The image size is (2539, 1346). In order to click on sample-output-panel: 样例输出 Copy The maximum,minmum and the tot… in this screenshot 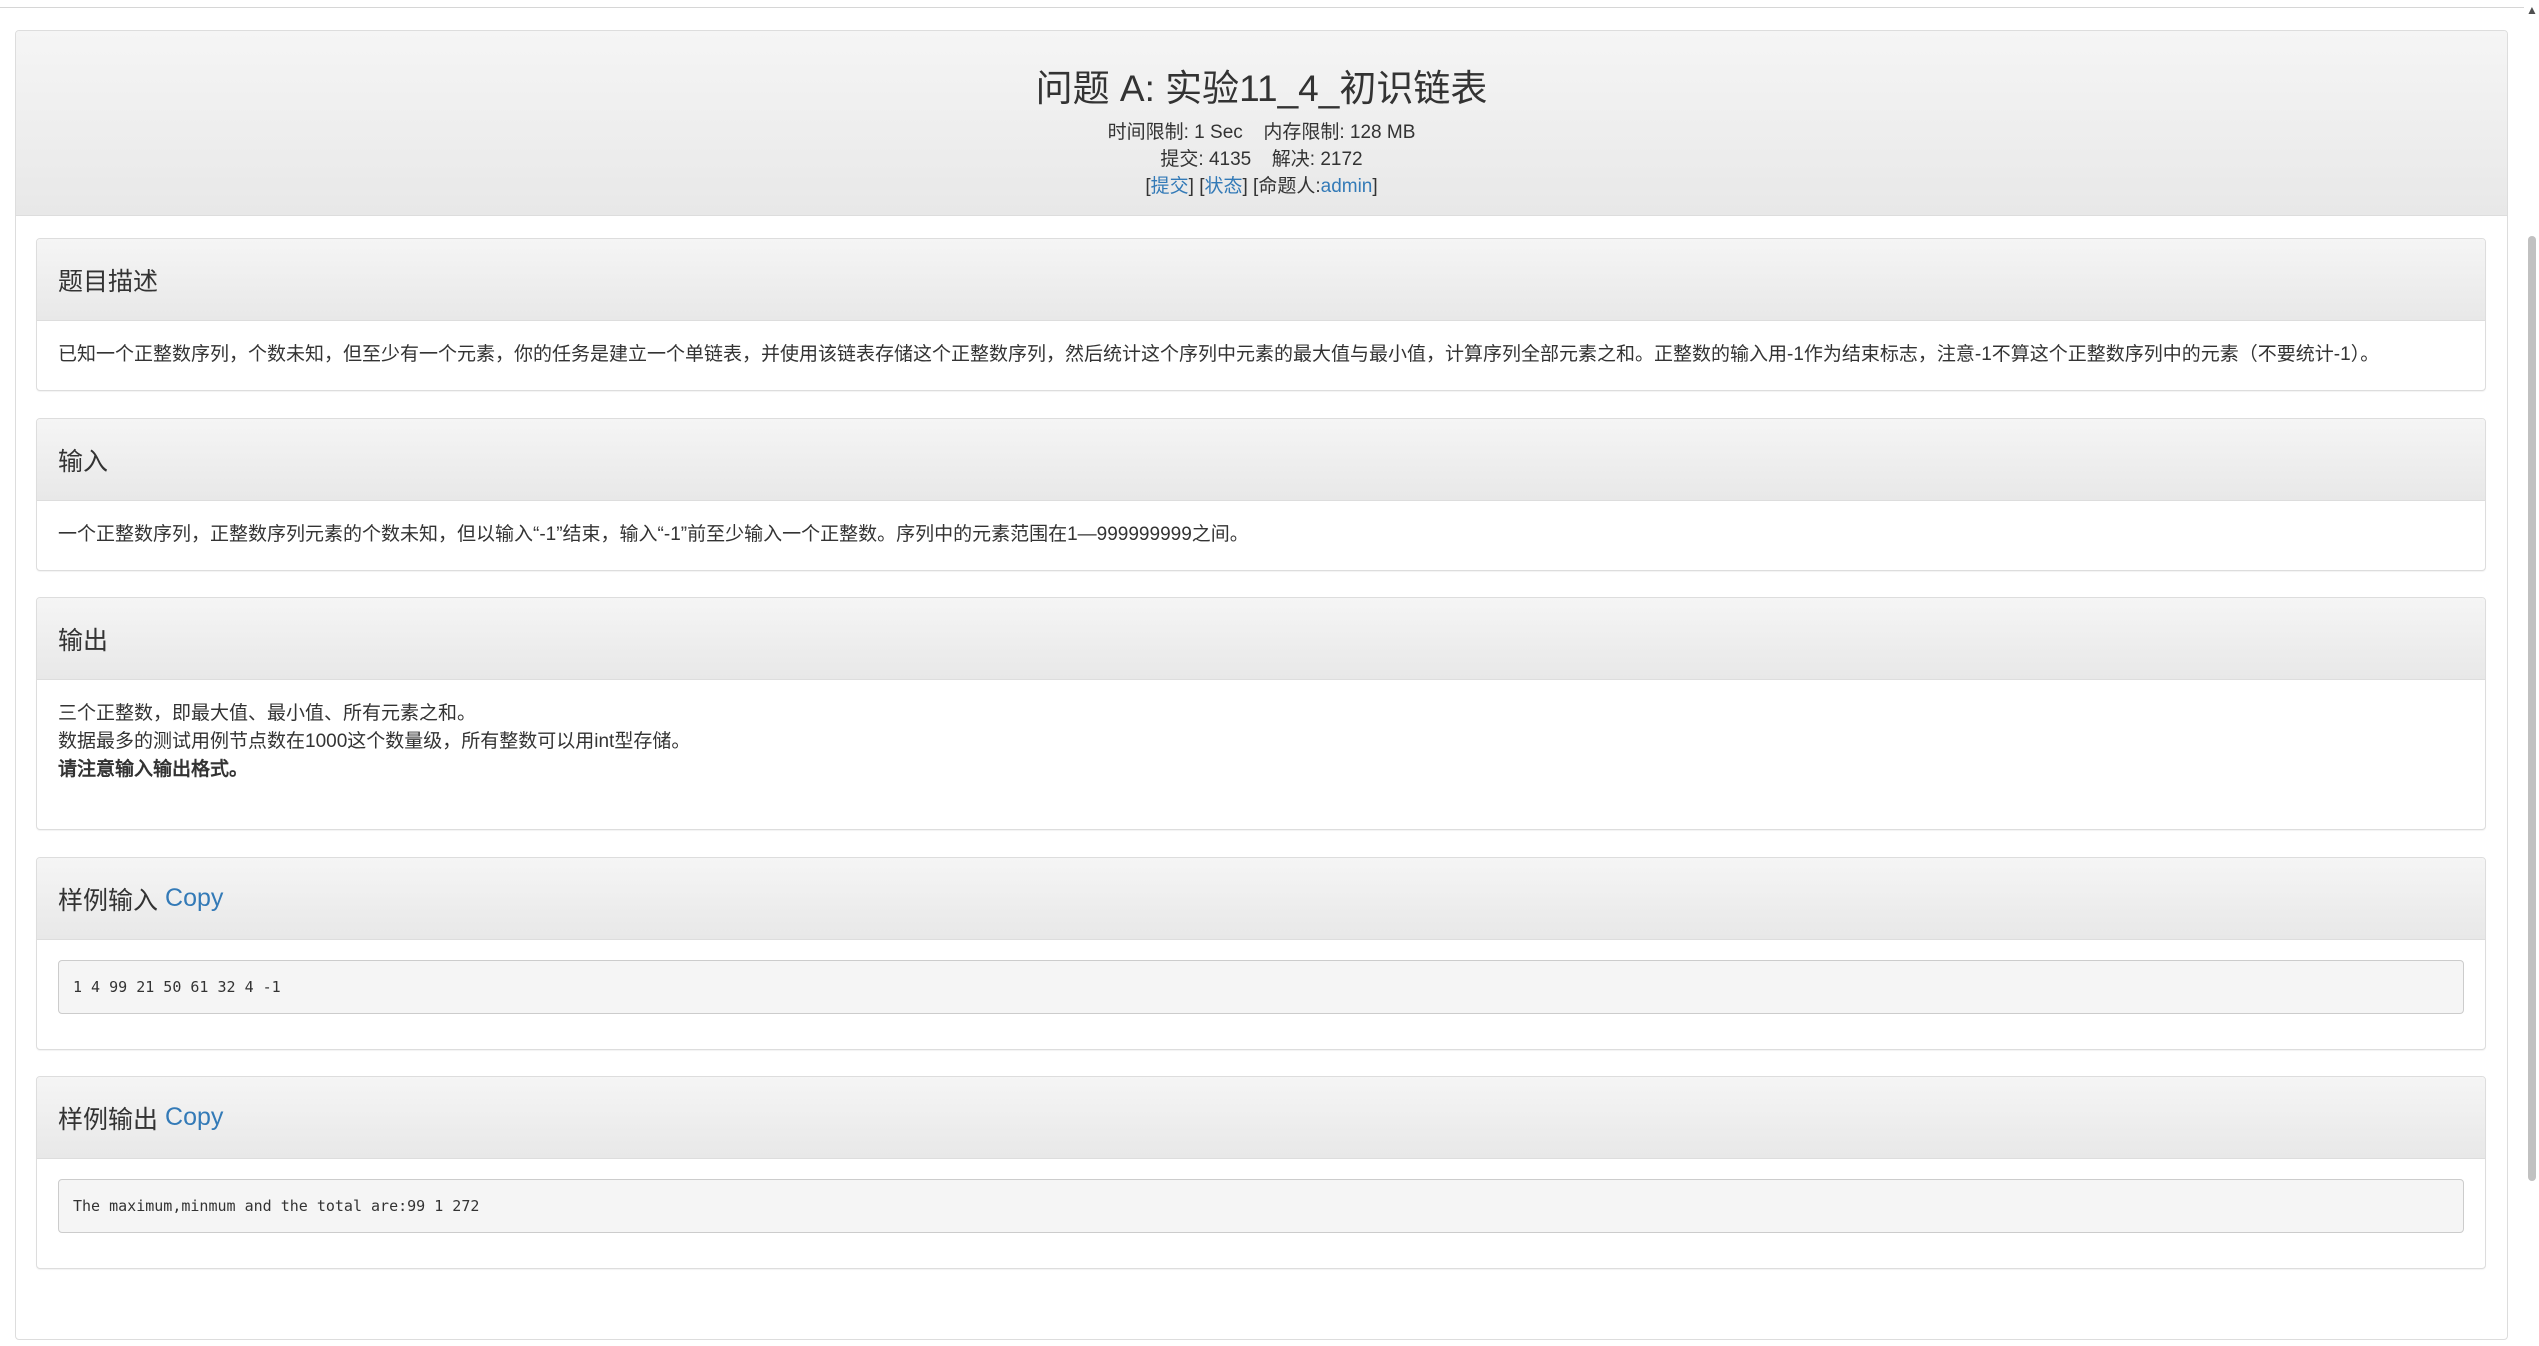, I will do `click(1261, 1172)`.